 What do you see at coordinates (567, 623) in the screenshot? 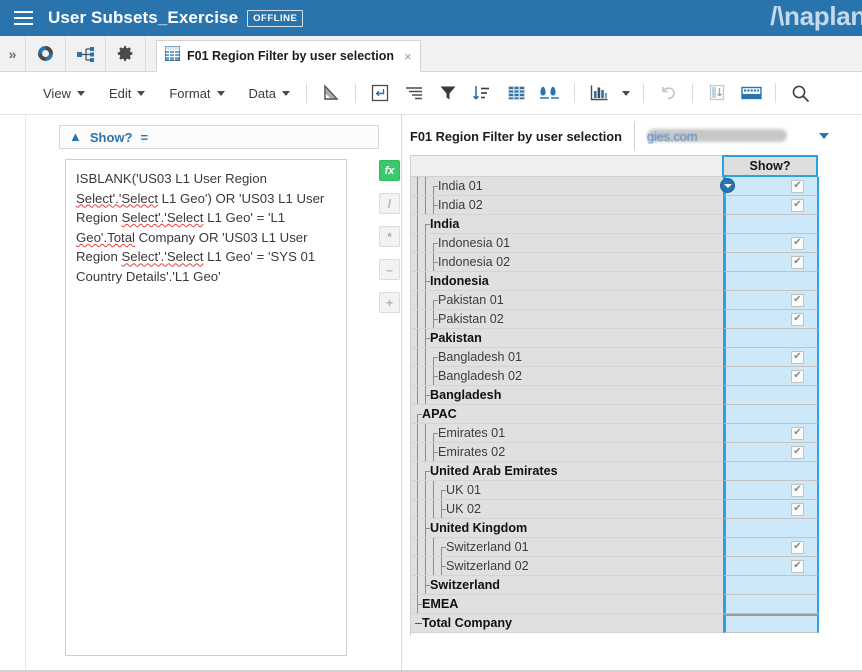
I see `row-label-cell: Total Company` at bounding box center [567, 623].